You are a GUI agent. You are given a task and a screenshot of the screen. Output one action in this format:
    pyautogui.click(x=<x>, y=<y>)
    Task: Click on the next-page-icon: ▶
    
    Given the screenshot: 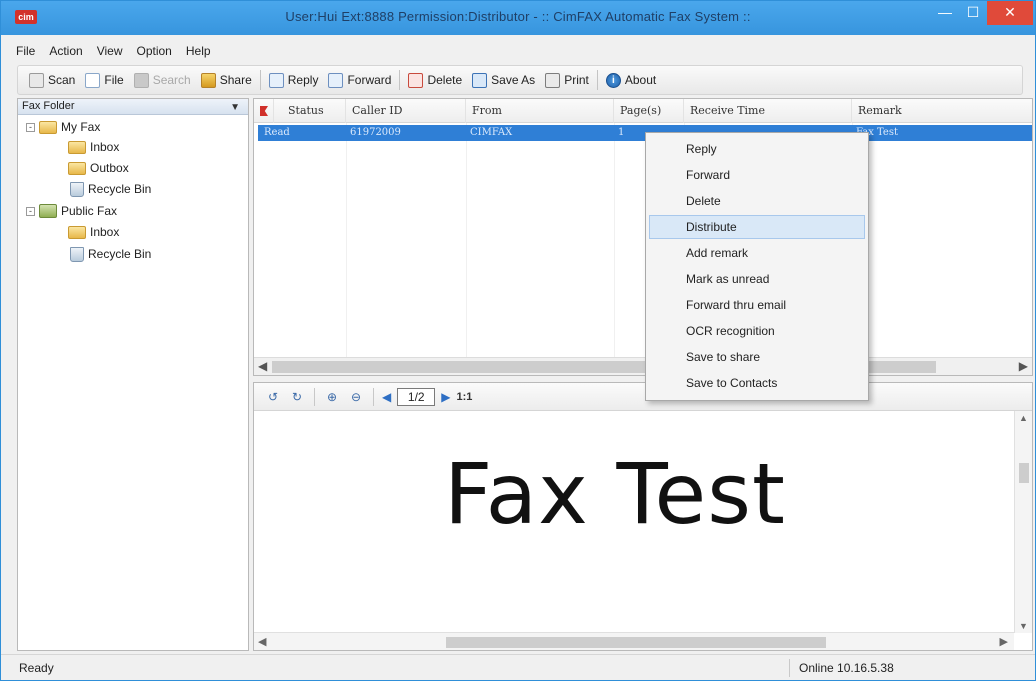 What is the action you would take?
    pyautogui.click(x=445, y=397)
    